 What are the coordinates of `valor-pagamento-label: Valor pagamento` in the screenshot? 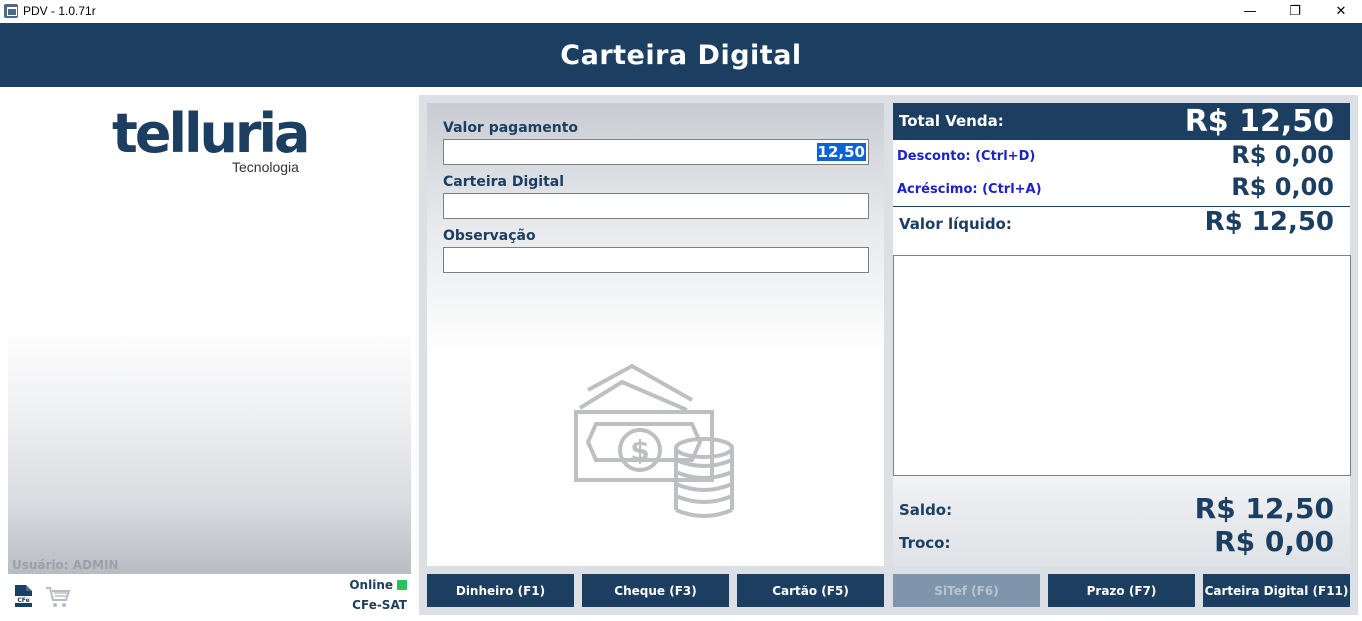 It's located at (511, 128).